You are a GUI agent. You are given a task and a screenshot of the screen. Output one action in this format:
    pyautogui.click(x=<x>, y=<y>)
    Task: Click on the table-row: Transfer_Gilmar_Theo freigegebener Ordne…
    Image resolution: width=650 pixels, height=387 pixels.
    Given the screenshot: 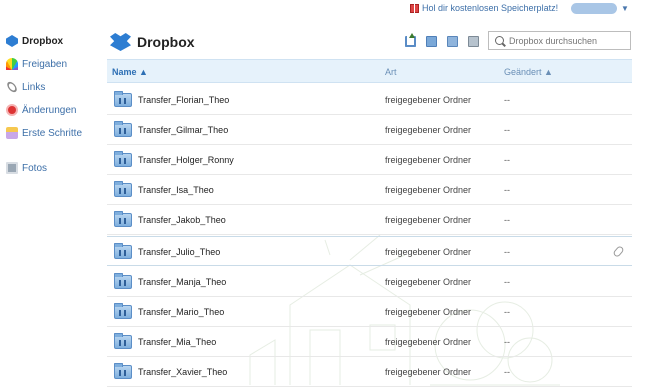 What is the action you would take?
    pyautogui.click(x=369, y=130)
    